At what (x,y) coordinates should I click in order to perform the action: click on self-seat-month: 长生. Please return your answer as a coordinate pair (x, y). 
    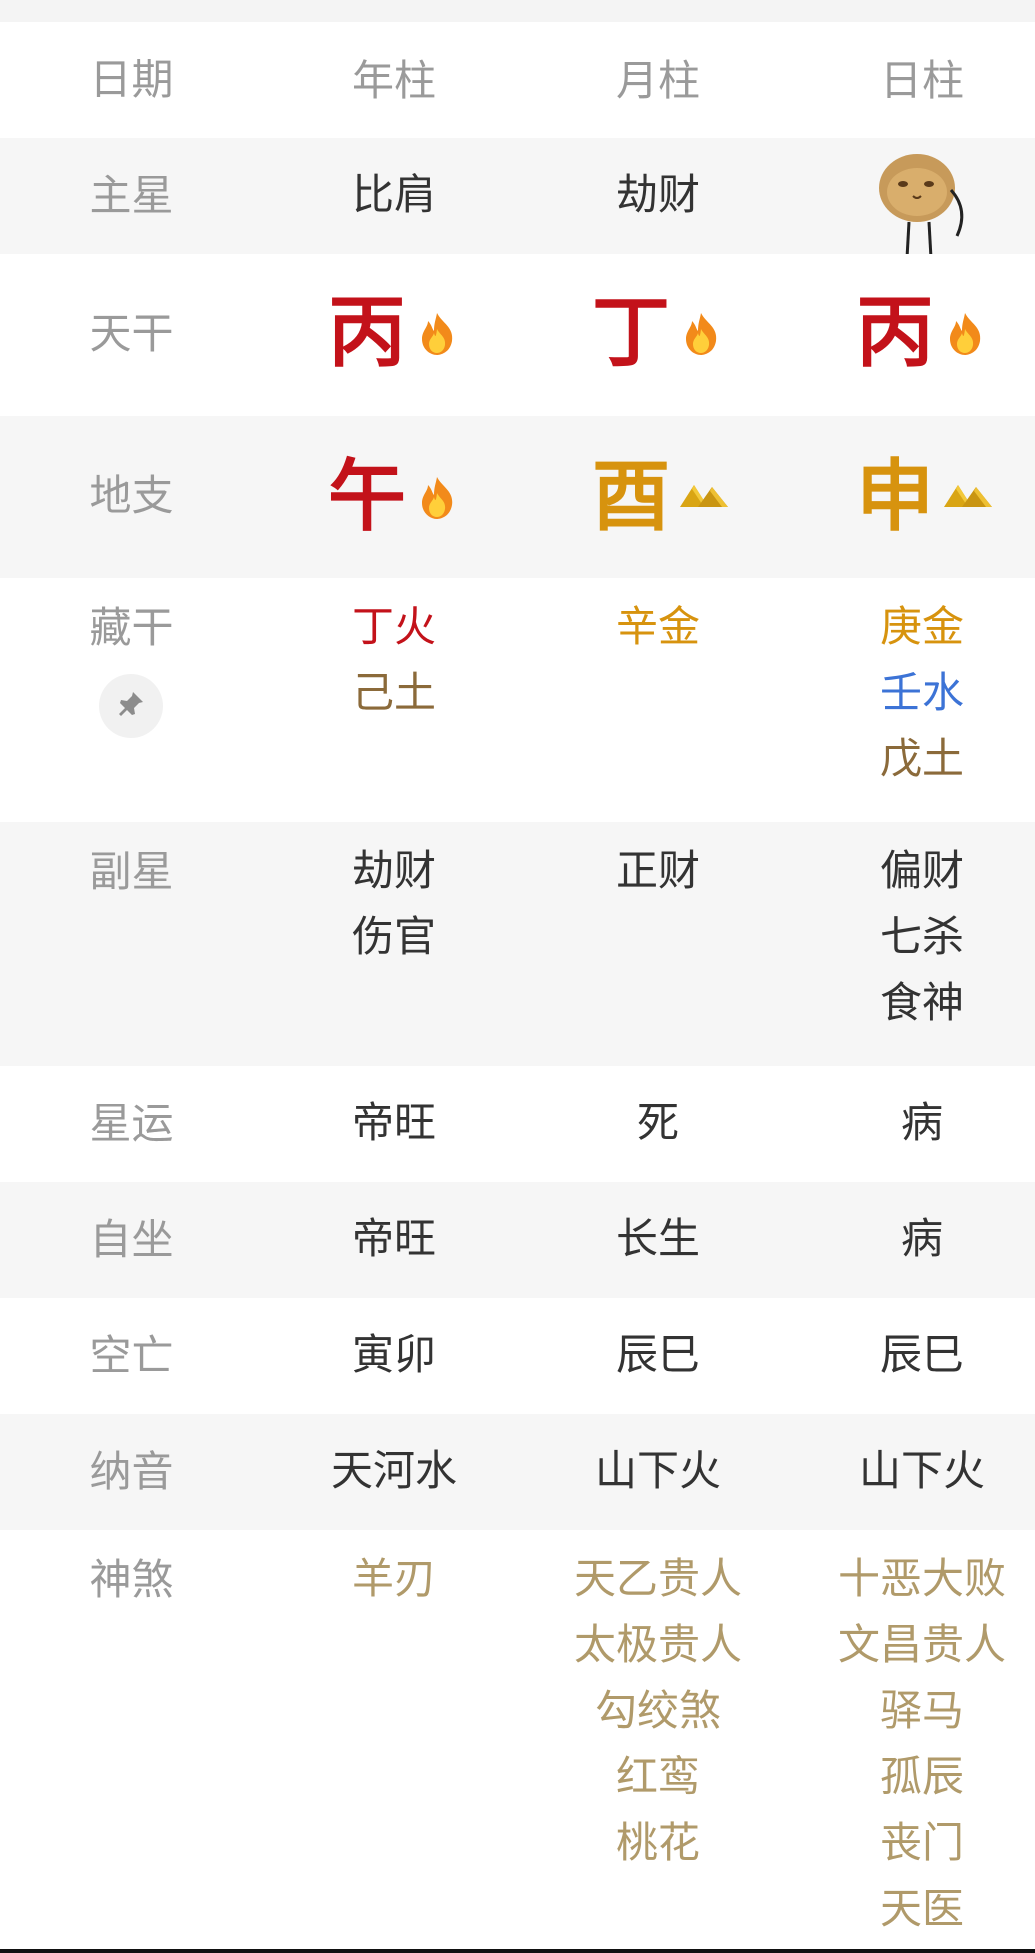
    Looking at the image, I should click on (657, 1238).